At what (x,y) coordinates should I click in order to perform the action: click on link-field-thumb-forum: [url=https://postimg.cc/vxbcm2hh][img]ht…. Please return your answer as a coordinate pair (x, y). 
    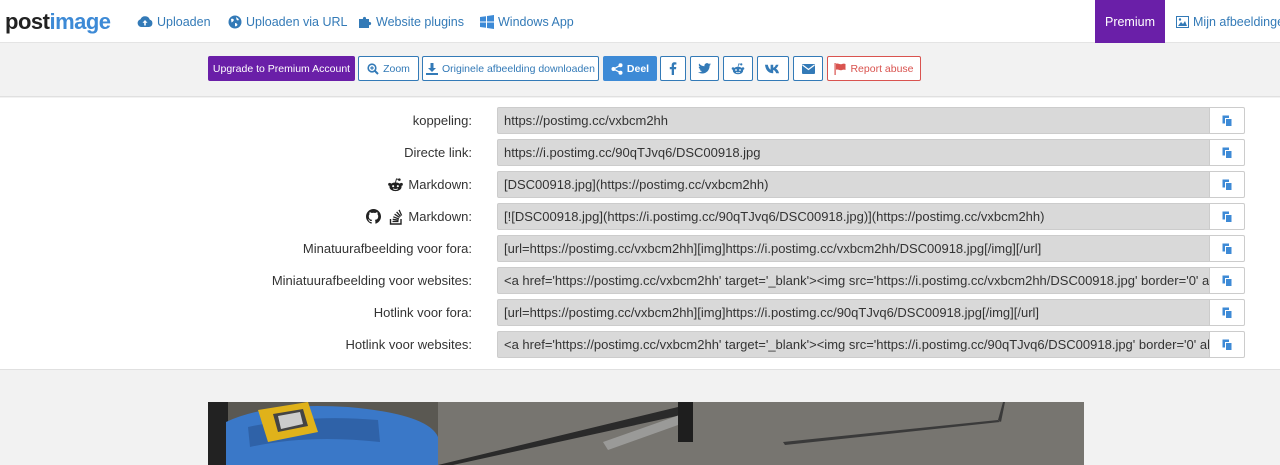
    Looking at the image, I should click on (853, 248).